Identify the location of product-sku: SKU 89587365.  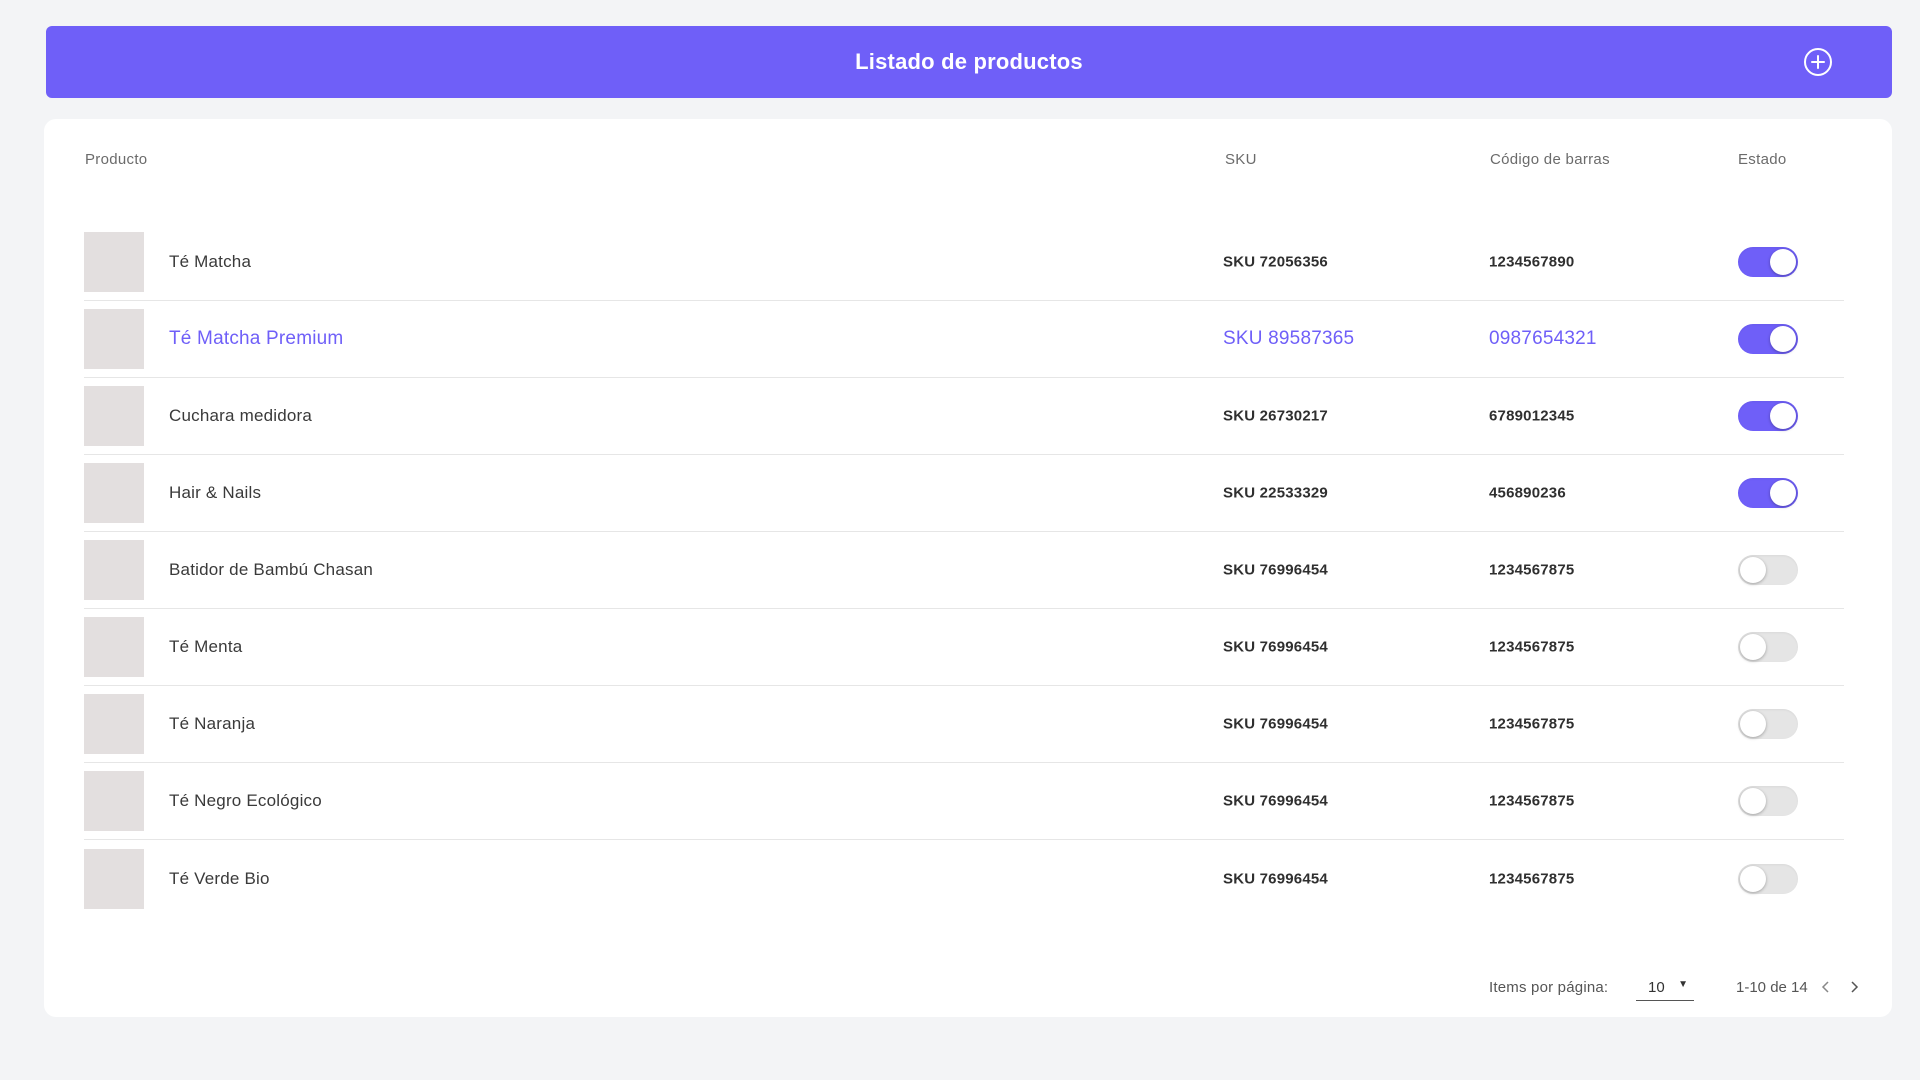
(1289, 338).